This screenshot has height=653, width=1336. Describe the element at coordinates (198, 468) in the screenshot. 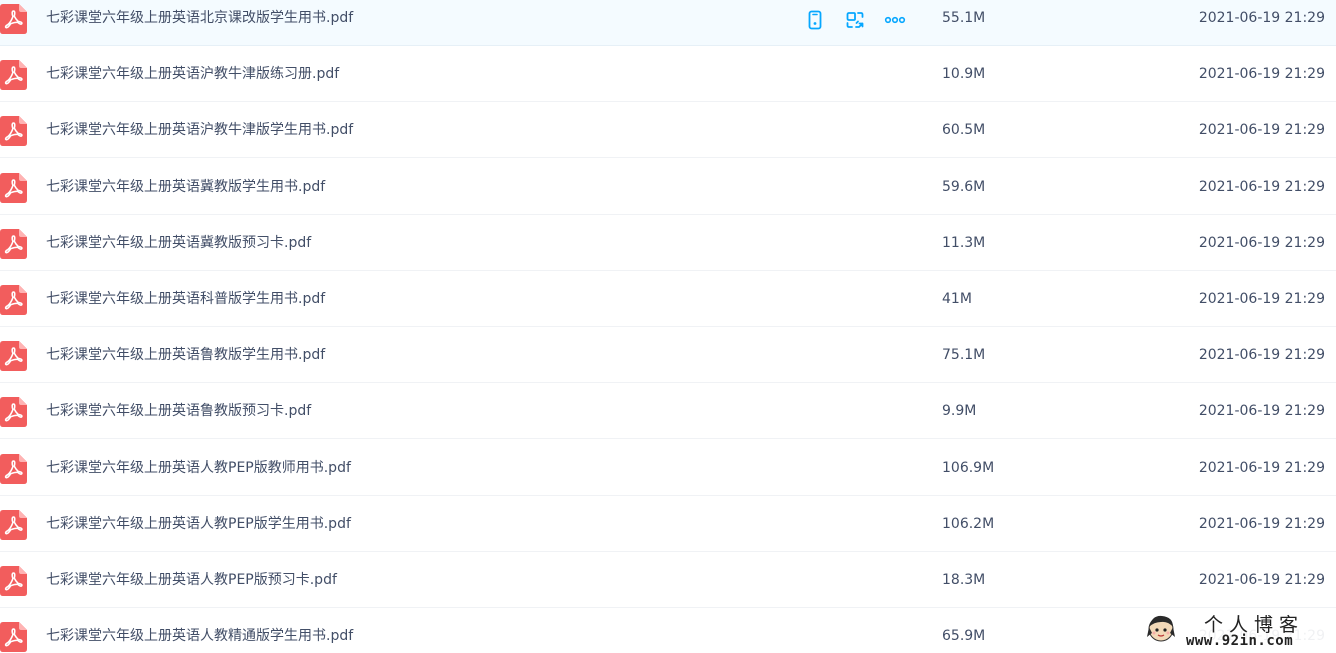

I see `file-name: 七彩课堂六年级上册英语人教PEP版教师用书.pdf` at that location.